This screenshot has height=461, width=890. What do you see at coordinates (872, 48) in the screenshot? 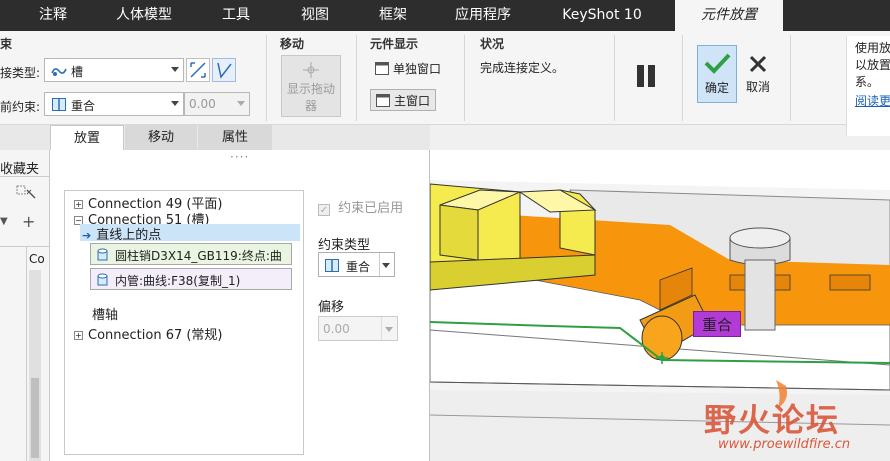
I see `help-text-1: 使用放` at bounding box center [872, 48].